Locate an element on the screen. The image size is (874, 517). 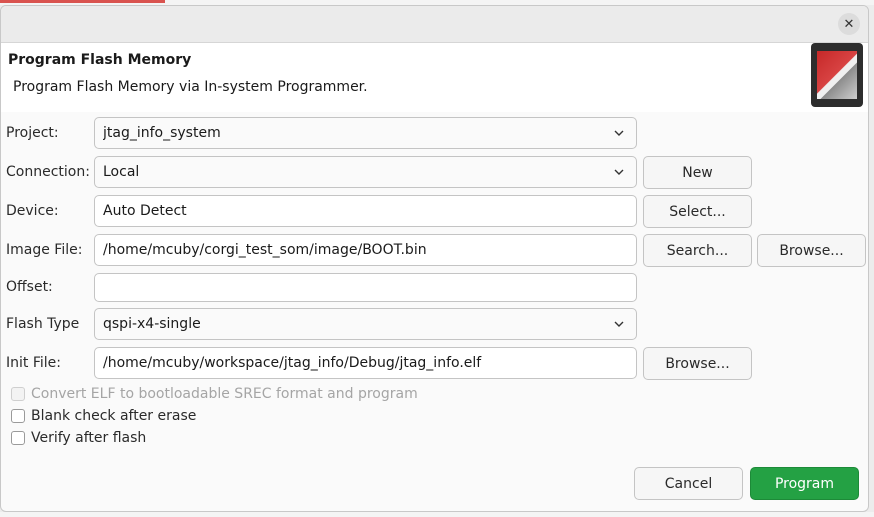
flash-type-label: Flash Type is located at coordinates (43, 324).